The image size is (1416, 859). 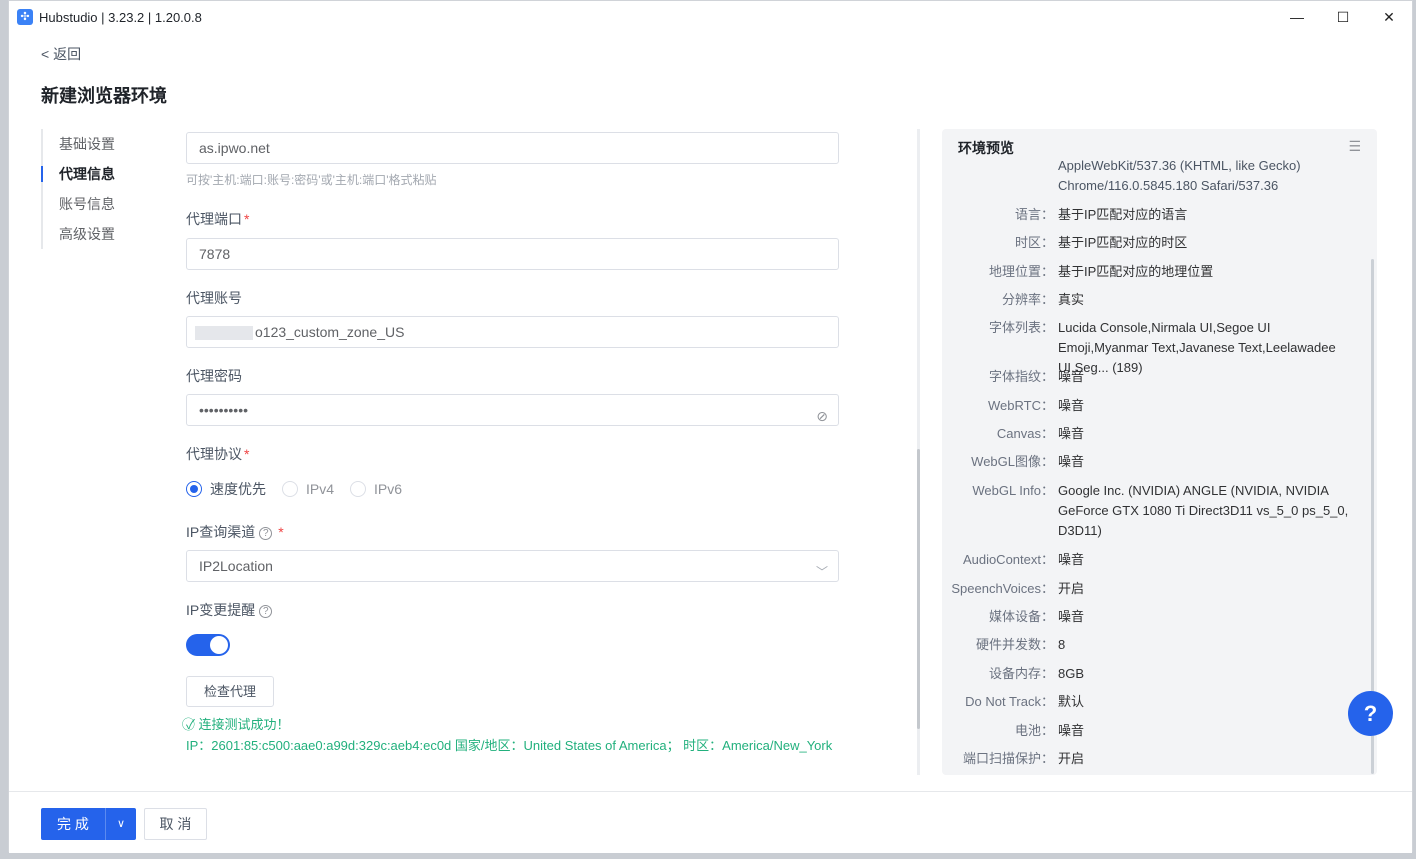 I want to click on form-scrollbar, so click(x=918, y=452).